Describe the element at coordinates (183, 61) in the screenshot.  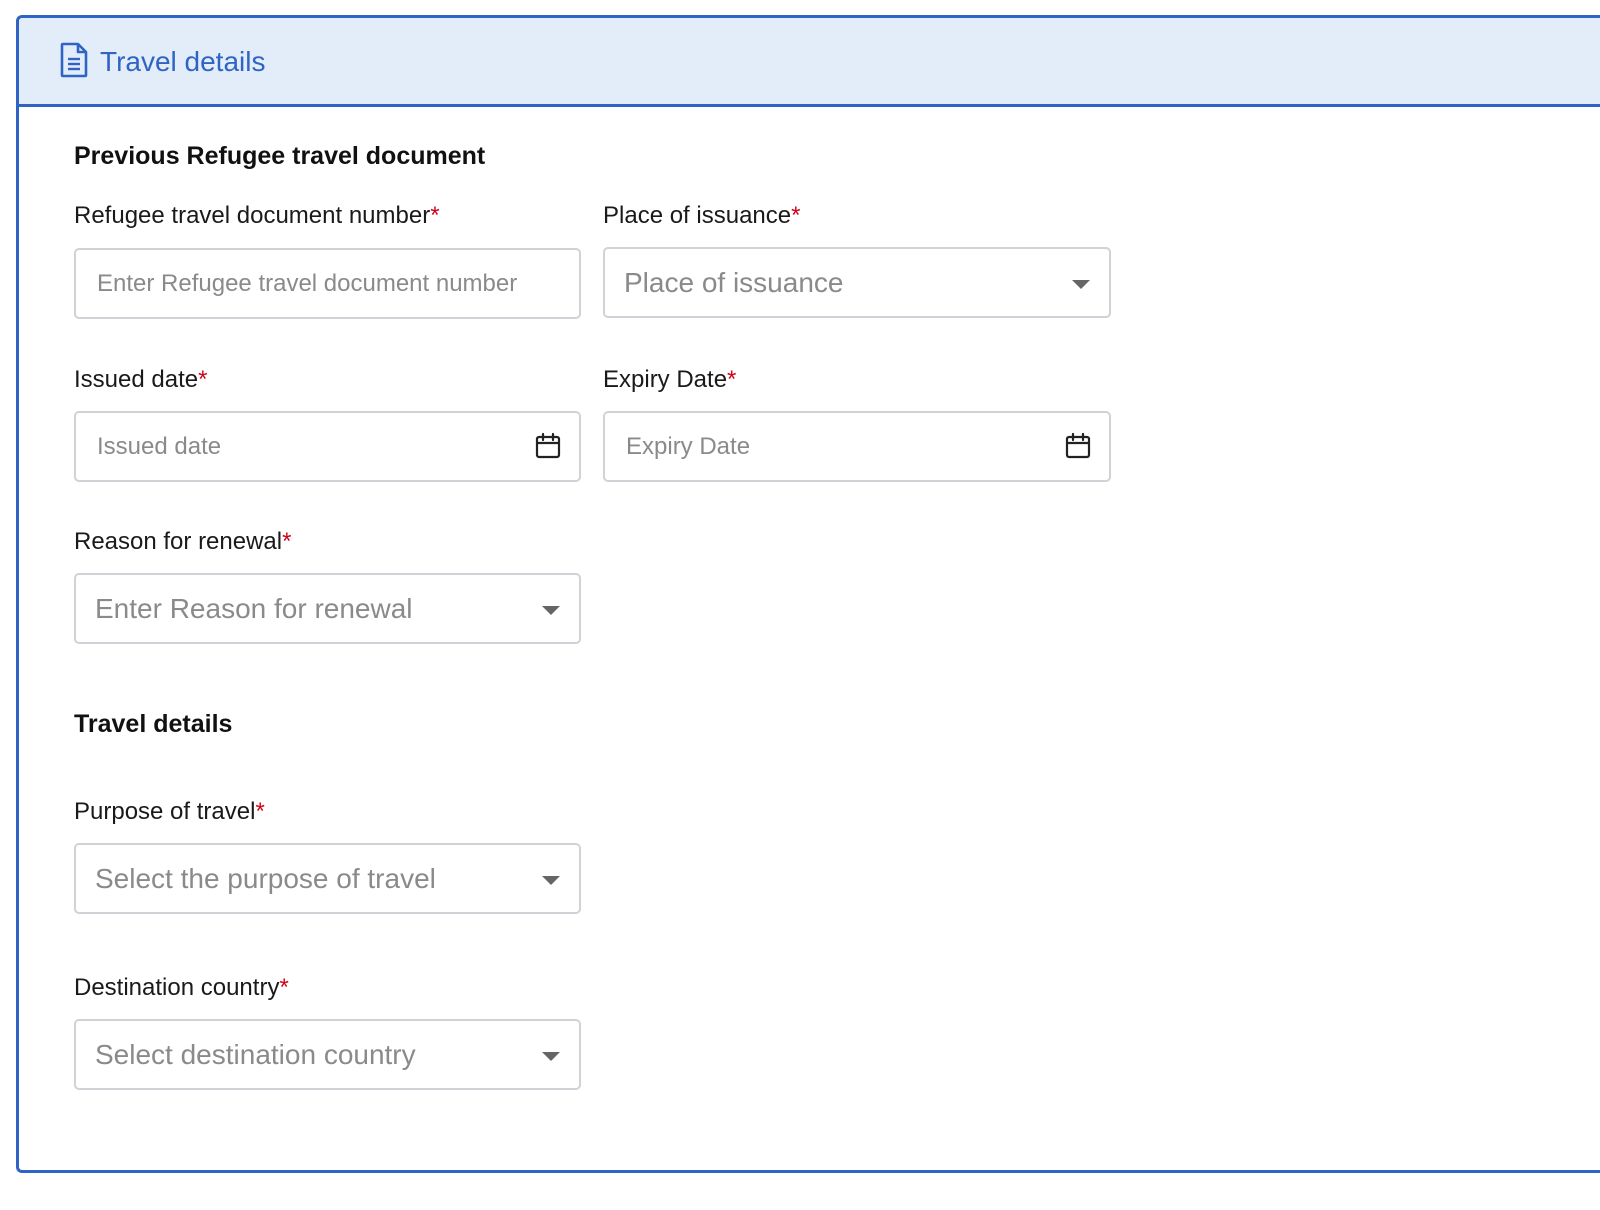
I see `panel-title: Travel details` at that location.